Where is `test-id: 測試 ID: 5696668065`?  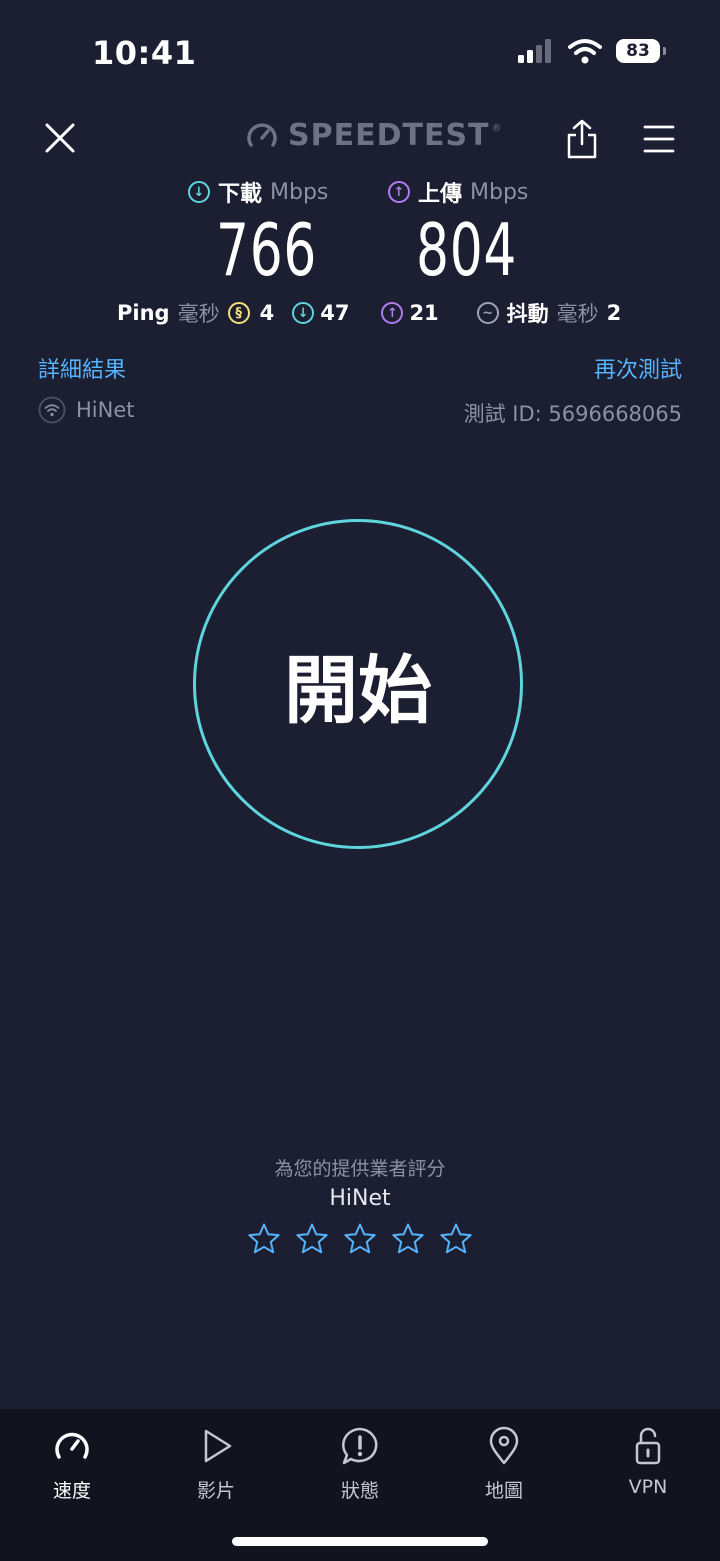
test-id: 測試 ID: 5696668065 is located at coordinates (573, 413).